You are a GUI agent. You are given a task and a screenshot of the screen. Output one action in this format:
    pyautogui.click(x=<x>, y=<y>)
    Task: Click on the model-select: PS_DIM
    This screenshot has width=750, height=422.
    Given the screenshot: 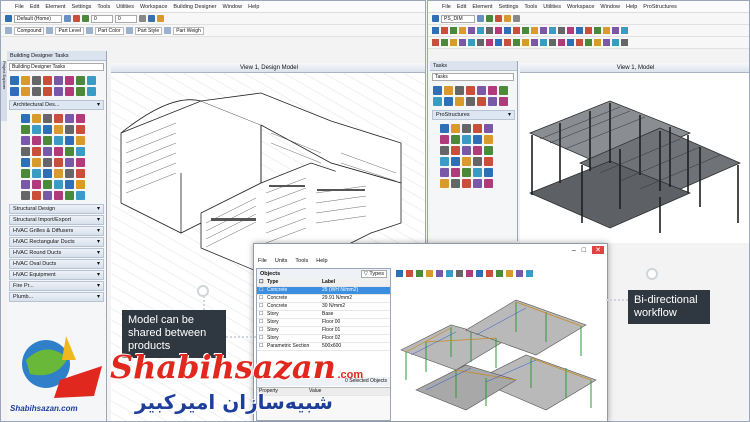 What is the action you would take?
    pyautogui.click(x=458, y=18)
    